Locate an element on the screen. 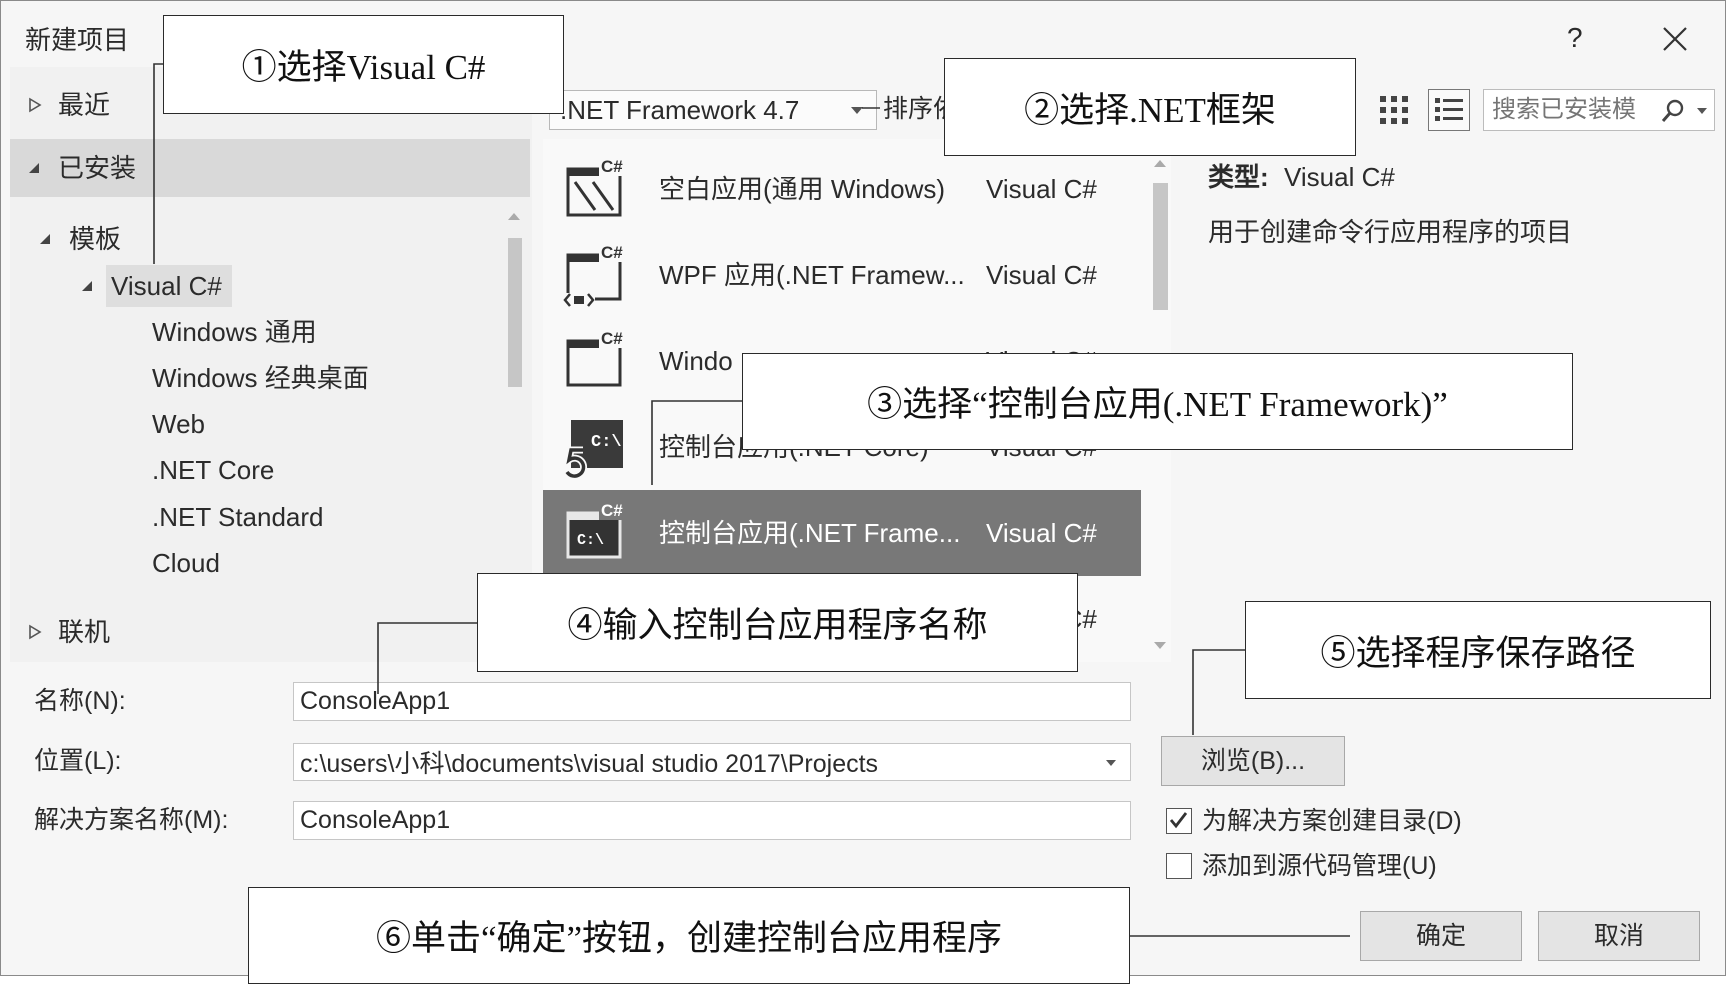 Image resolution: width=1728 pixels, height=992 pixels. list-scrollbar-thumb is located at coordinates (1160, 246).